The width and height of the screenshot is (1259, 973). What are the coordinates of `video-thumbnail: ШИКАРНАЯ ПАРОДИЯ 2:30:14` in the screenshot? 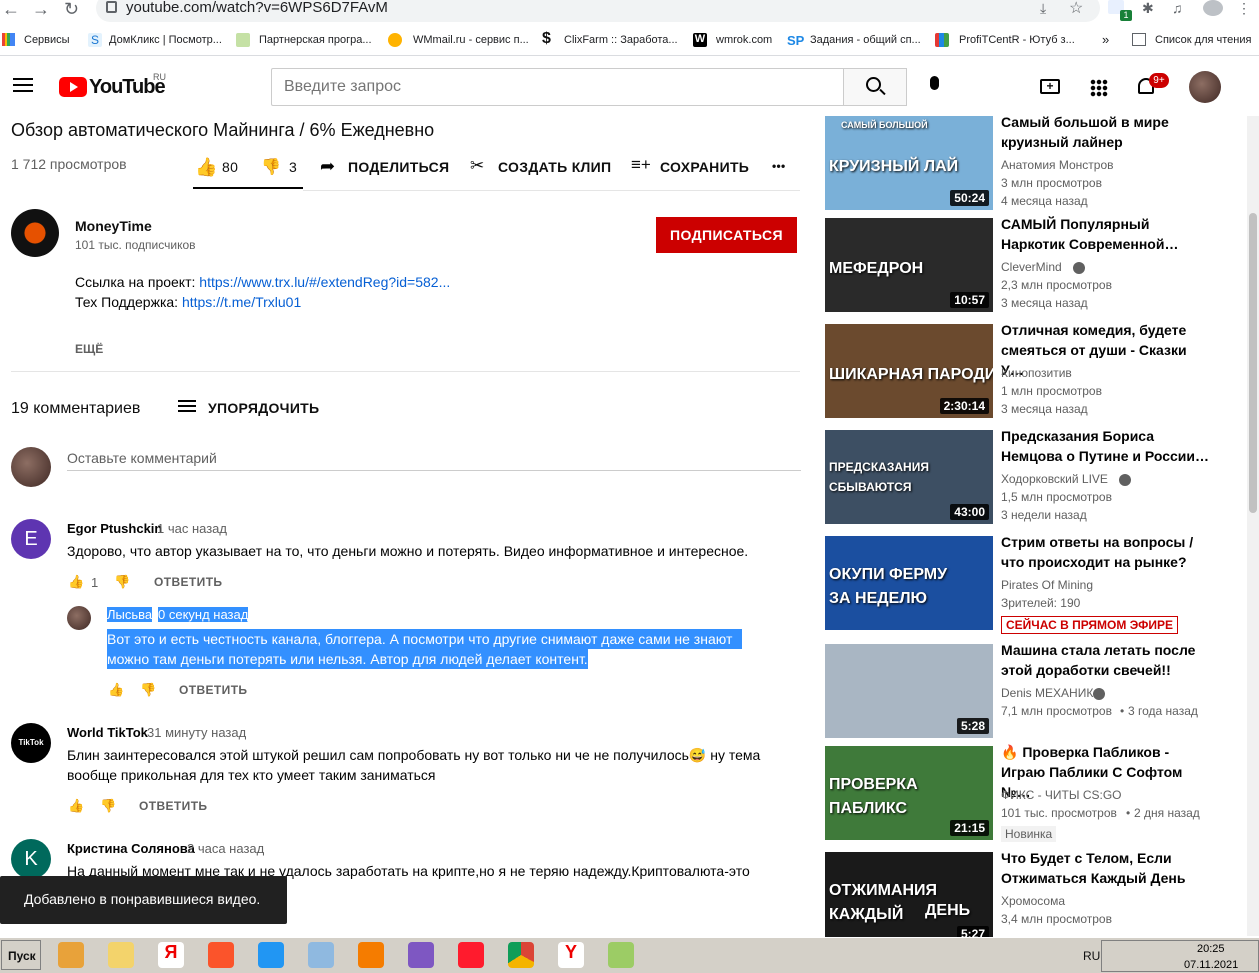 It's located at (909, 371).